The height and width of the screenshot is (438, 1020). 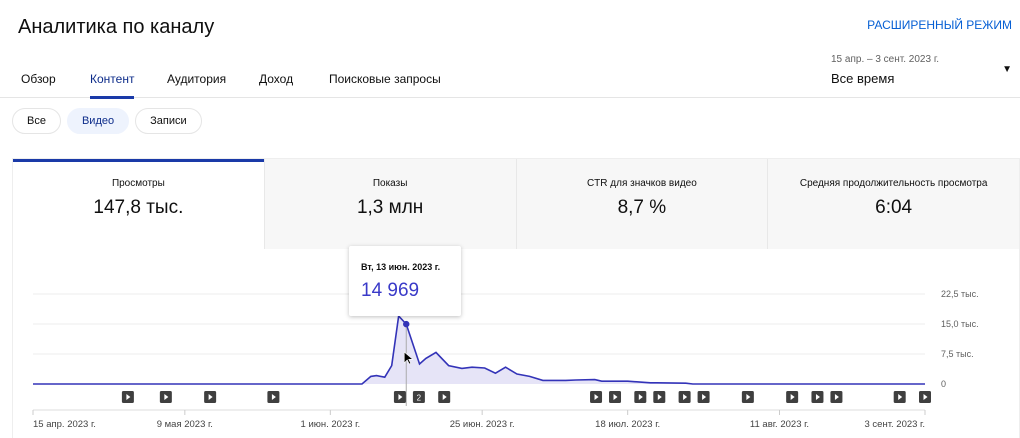 I want to click on x-tick-label: 25 июн. 2023 г., so click(x=482, y=424).